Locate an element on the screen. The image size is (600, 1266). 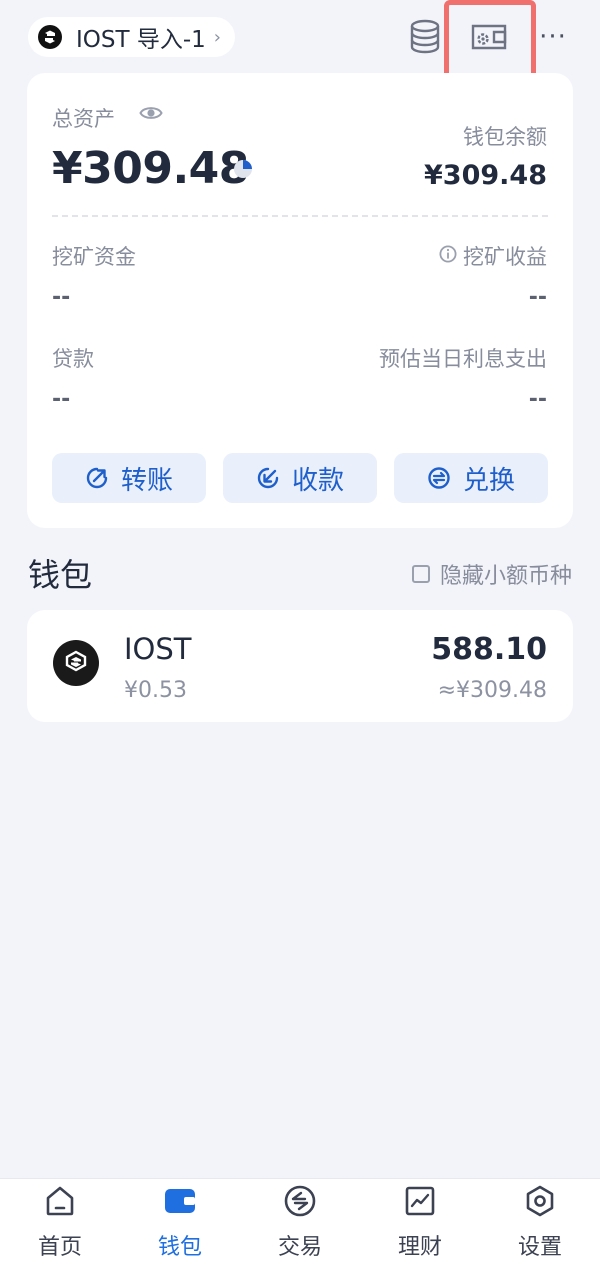
interest-label: 预估当日利息支出 is located at coordinates (463, 359).